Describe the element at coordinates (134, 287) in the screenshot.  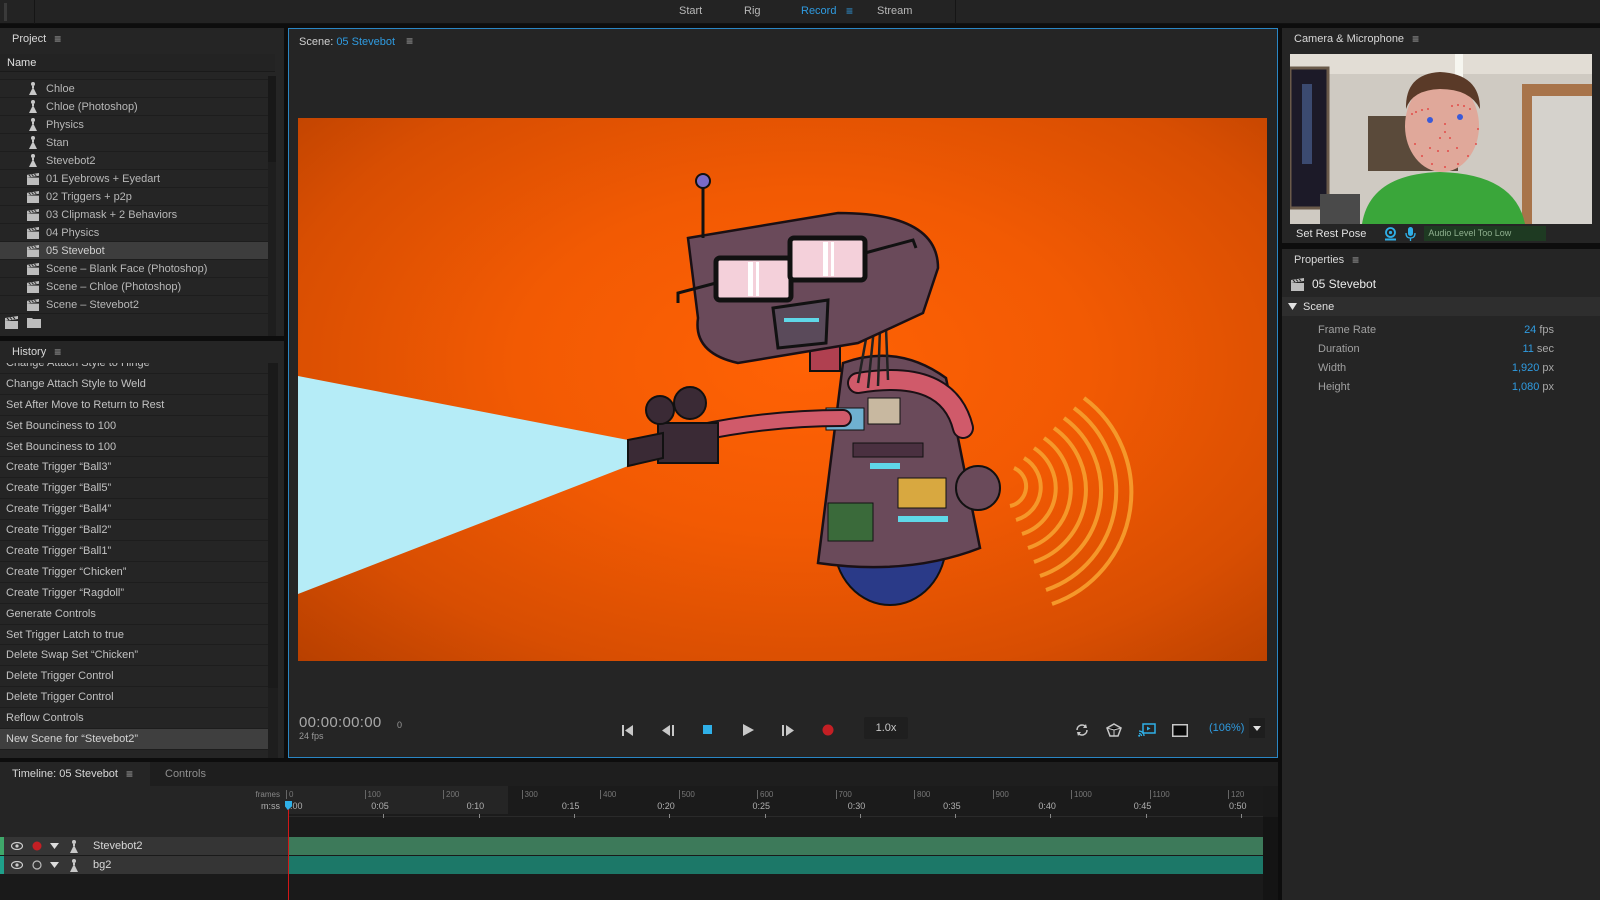
I see `project-item: Scene – Chloe (Photoshop)` at that location.